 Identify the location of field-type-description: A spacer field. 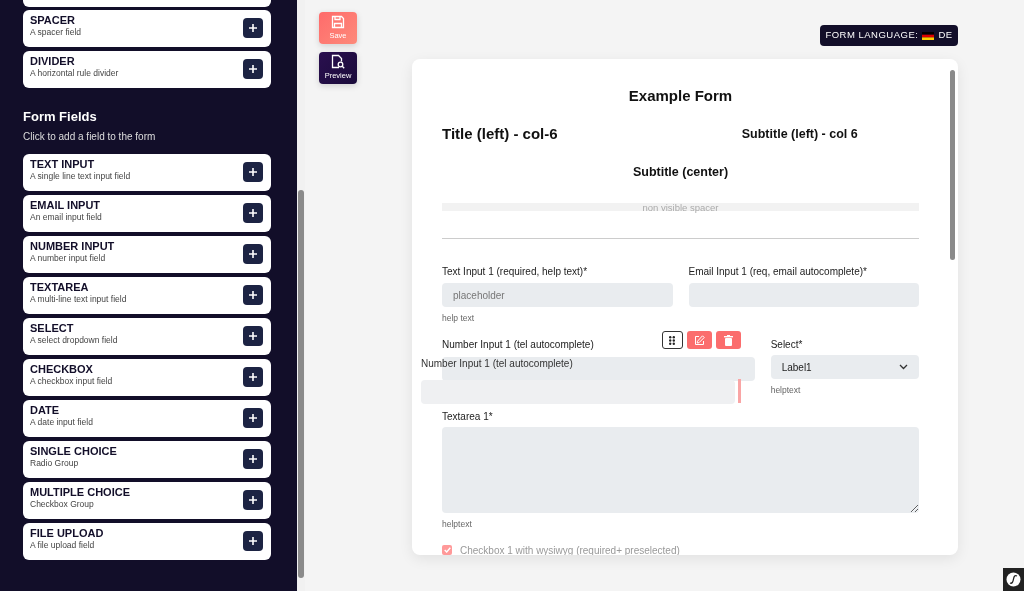
(56, 32).